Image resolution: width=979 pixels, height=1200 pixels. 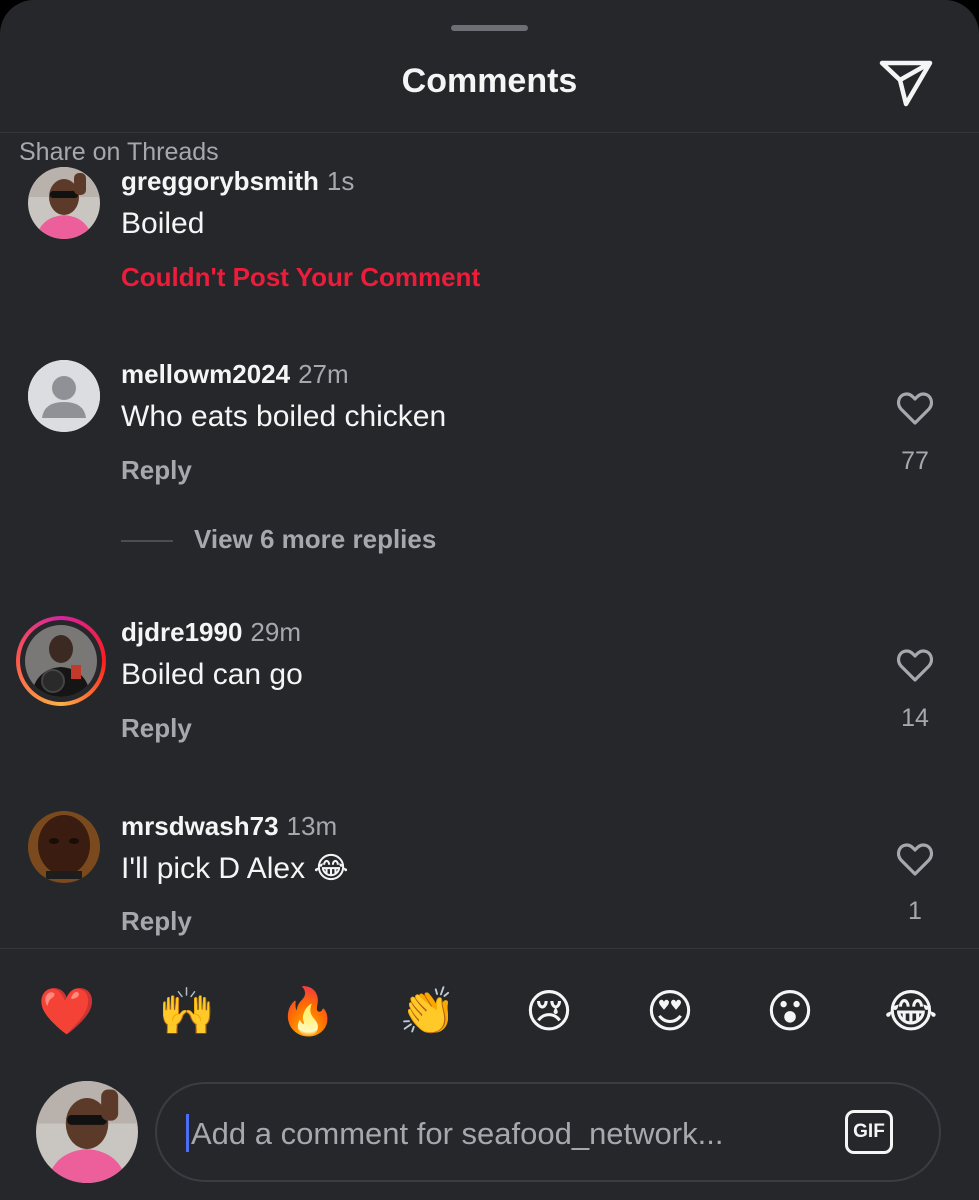 I want to click on reaction-bar: ❤️ 🙌 🔥 👏 😢 😍 😮 😂, so click(x=489, y=1015).